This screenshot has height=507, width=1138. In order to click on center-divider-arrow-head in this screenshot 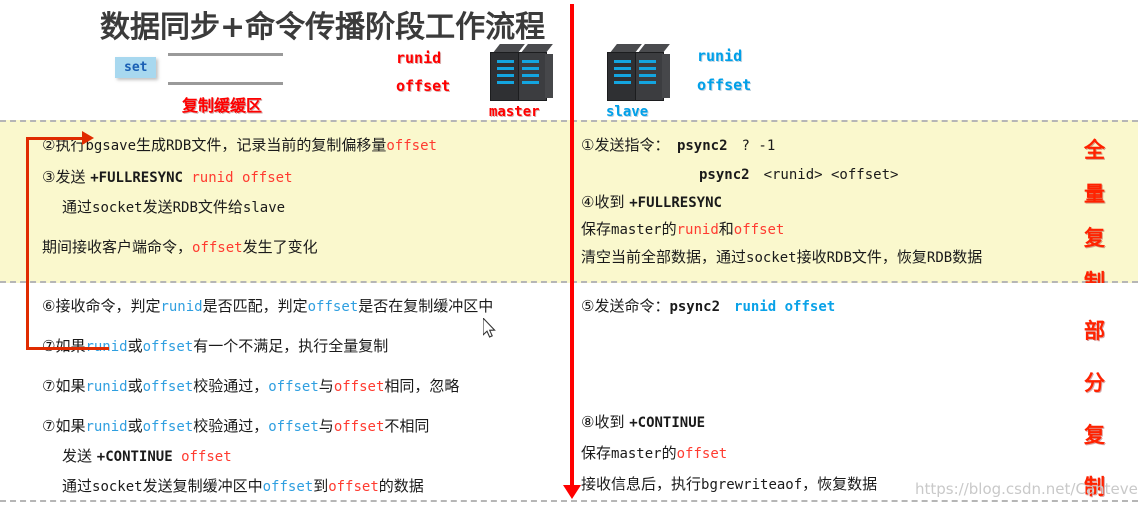, I will do `click(572, 492)`.